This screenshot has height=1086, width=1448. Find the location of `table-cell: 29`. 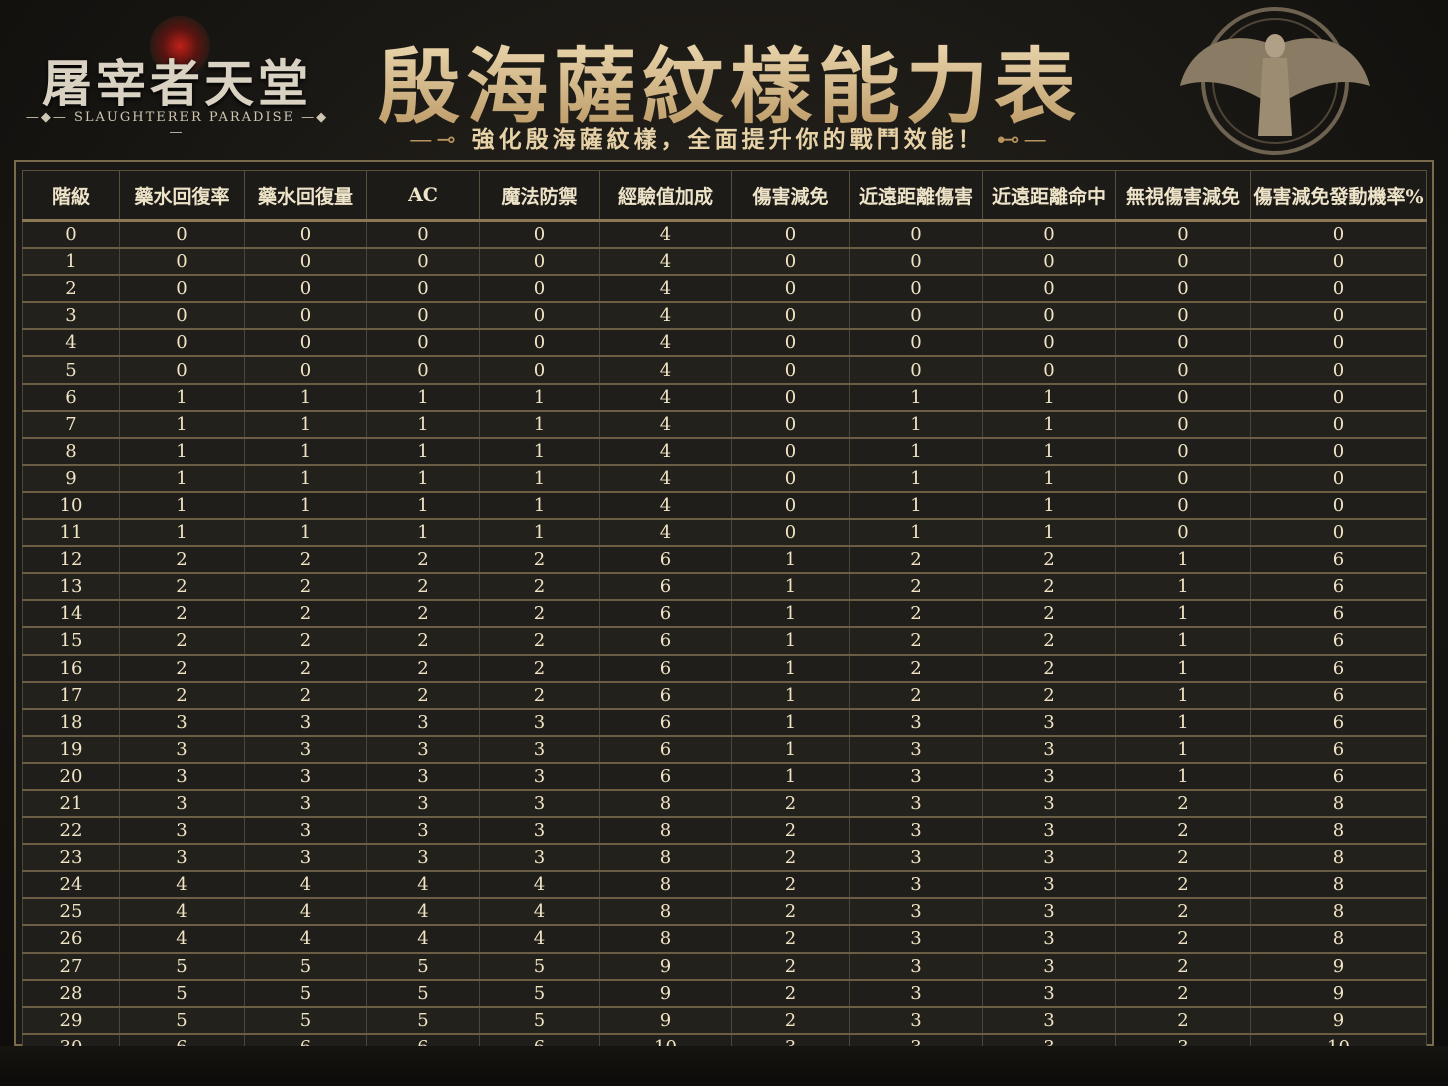

table-cell: 29 is located at coordinates (71, 1020).